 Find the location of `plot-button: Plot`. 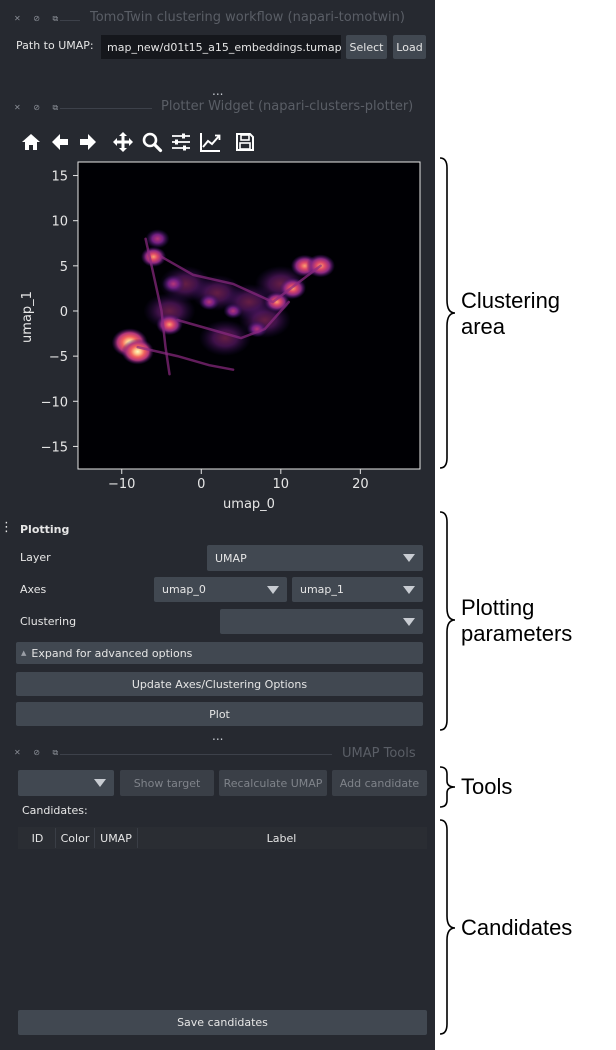

plot-button: Plot is located at coordinates (219, 714).